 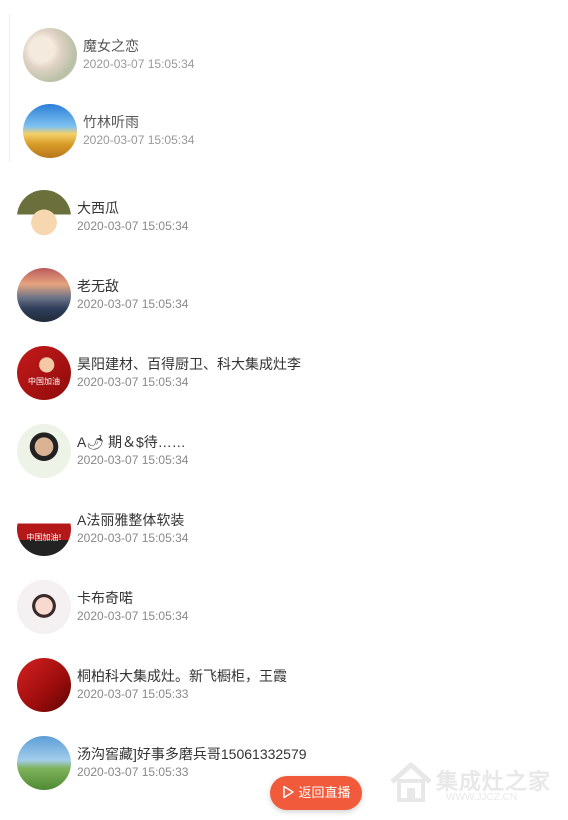 I want to click on user-name: 昊阳建材、百得厨卫、科大集成灶李, so click(x=189, y=364).